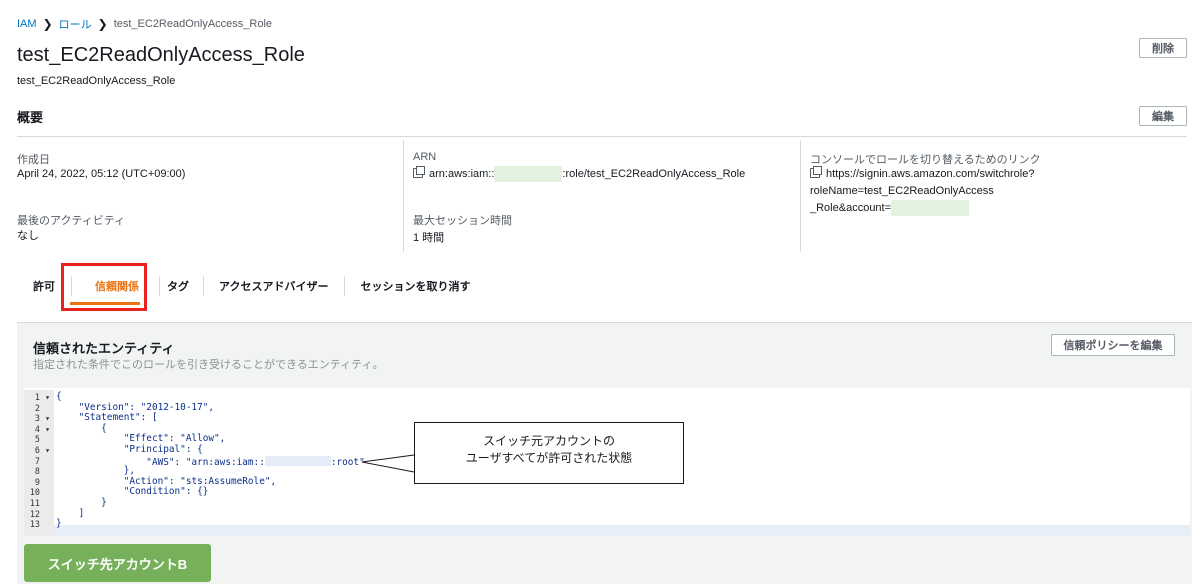 The height and width of the screenshot is (584, 1200). Describe the element at coordinates (42, 481) in the screenshot. I see `line-number: 9` at that location.